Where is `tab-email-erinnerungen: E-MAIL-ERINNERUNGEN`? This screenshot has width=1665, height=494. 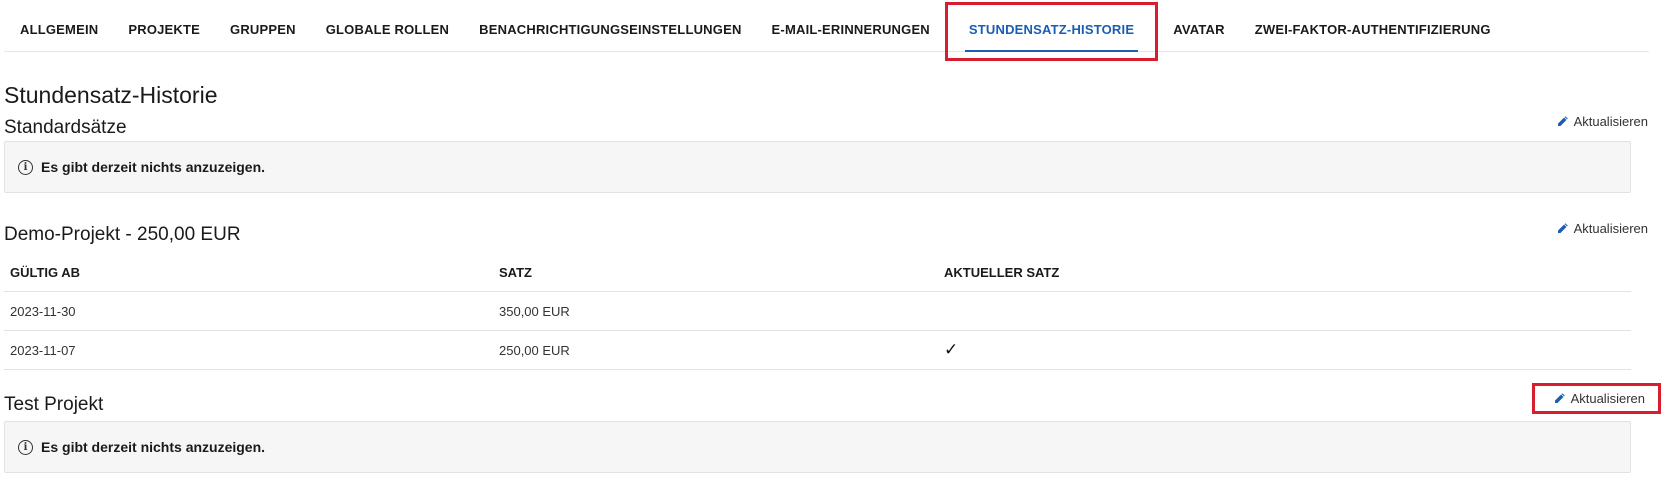 tab-email-erinnerungen: E-MAIL-ERINNERUNGEN is located at coordinates (851, 26).